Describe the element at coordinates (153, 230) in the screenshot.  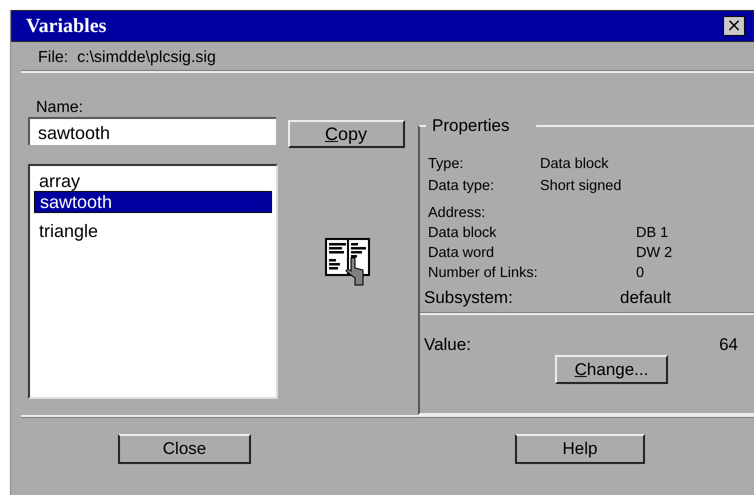
I see `list-item: triangle` at that location.